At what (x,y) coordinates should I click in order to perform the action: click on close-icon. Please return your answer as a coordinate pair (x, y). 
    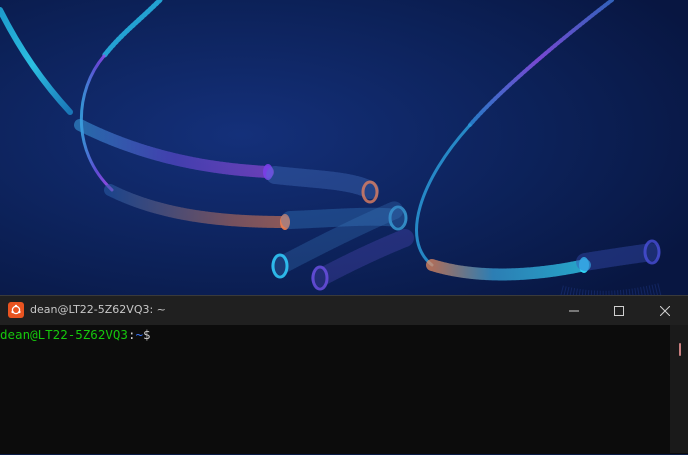
    Looking at the image, I should click on (665, 310).